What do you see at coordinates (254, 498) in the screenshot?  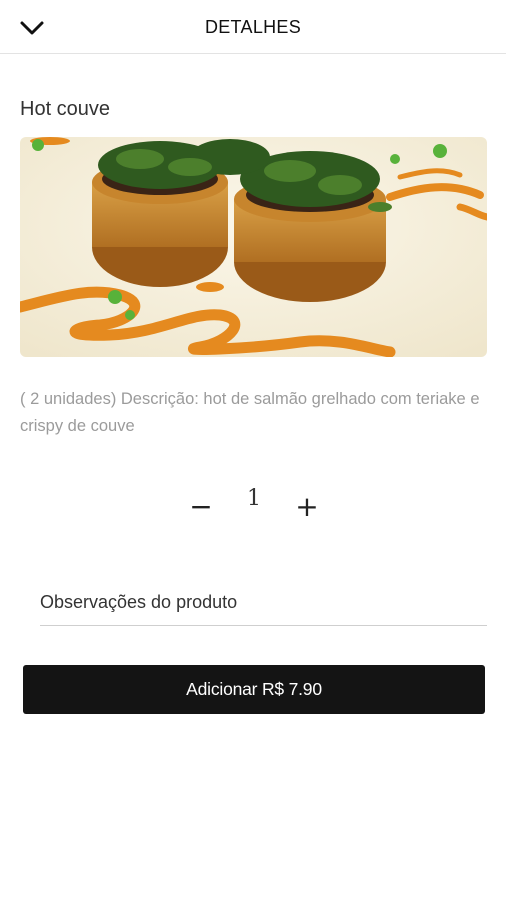 I see `quantity-value: 1` at bounding box center [254, 498].